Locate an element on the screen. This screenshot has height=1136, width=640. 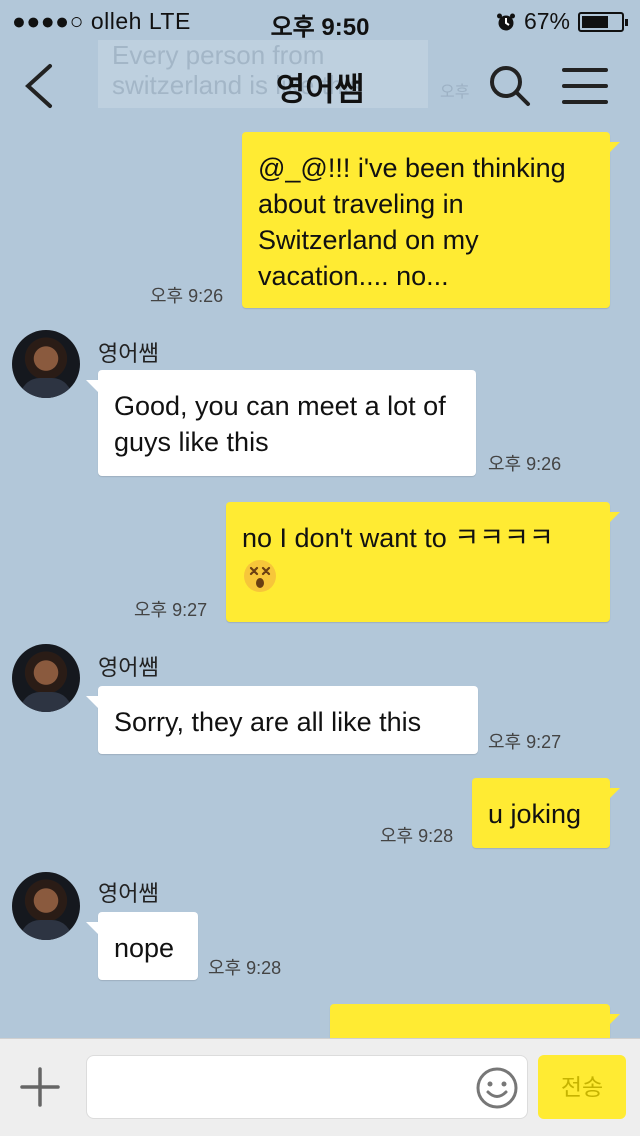
dizzy-face-emoji is located at coordinates (260, 575).